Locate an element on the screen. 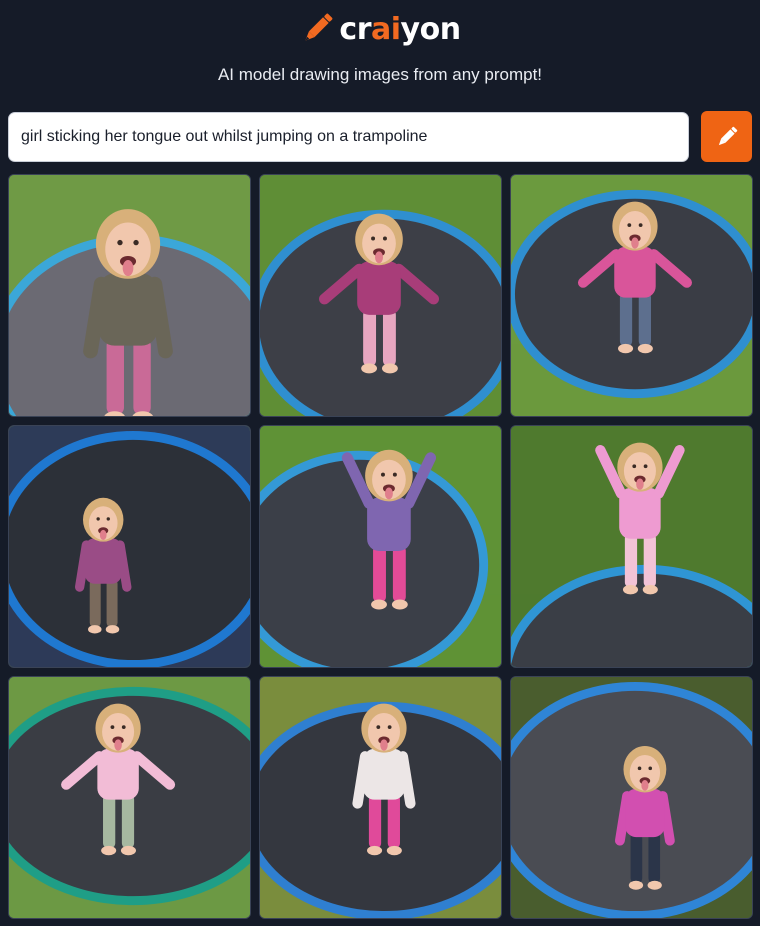 The image size is (760, 926). tagline: AI model drawing images from any prompt! is located at coordinates (380, 74).